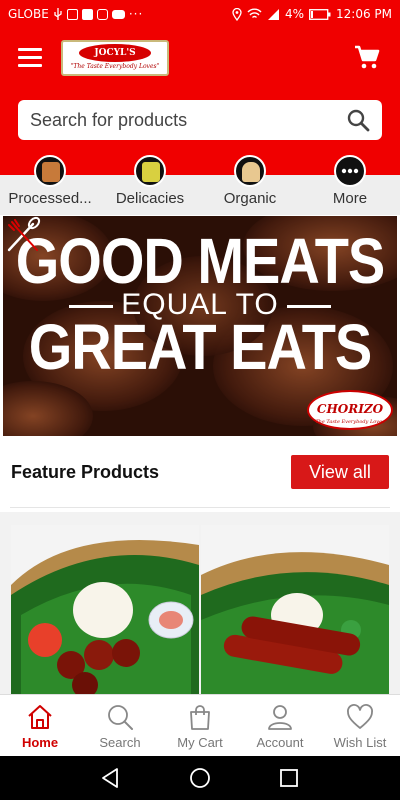 The image size is (400, 800). I want to click on nav-home: Home, so click(40, 726).